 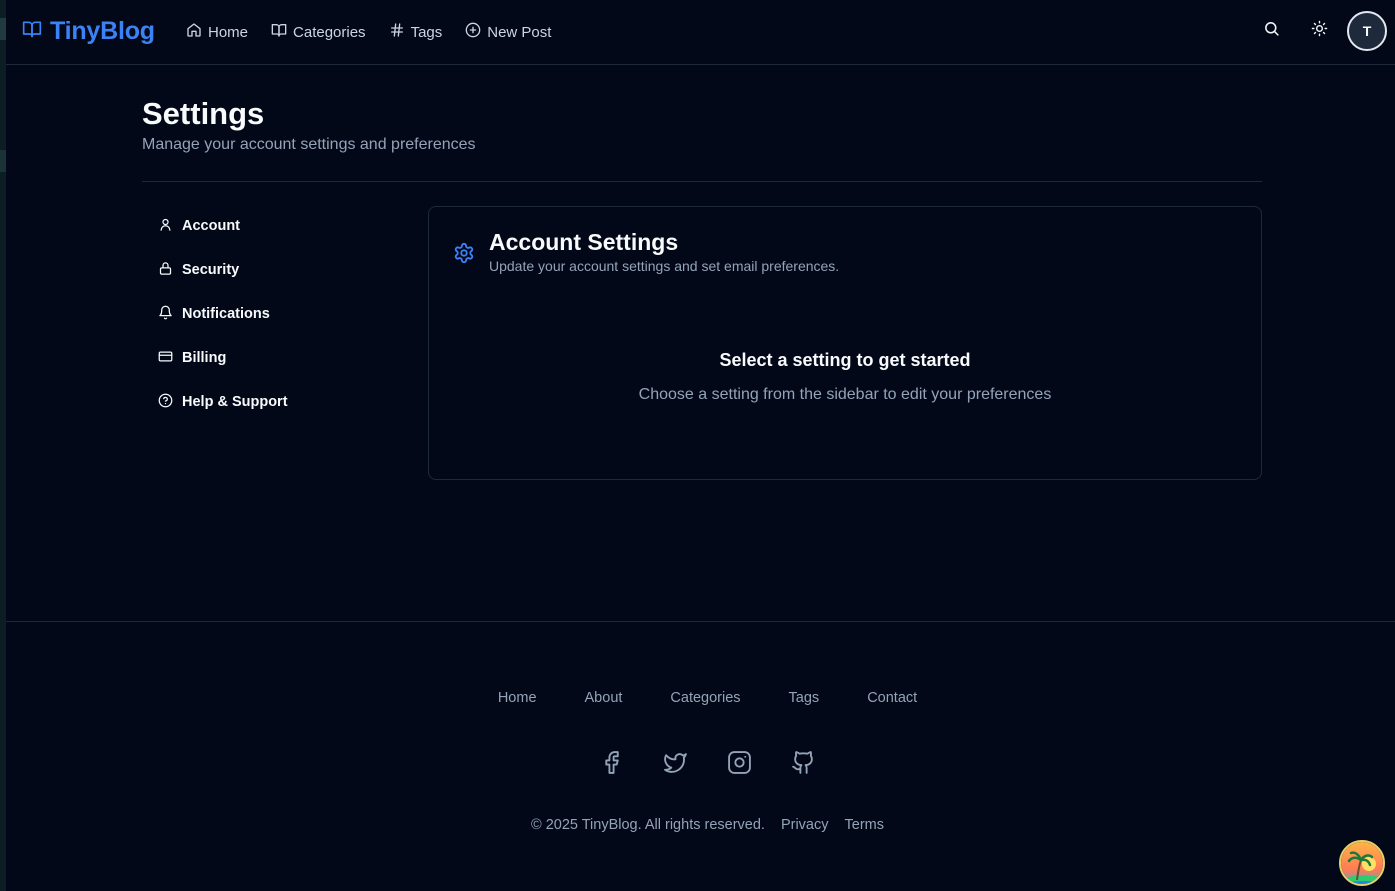 I want to click on sidebar-item-label: Security, so click(x=211, y=270).